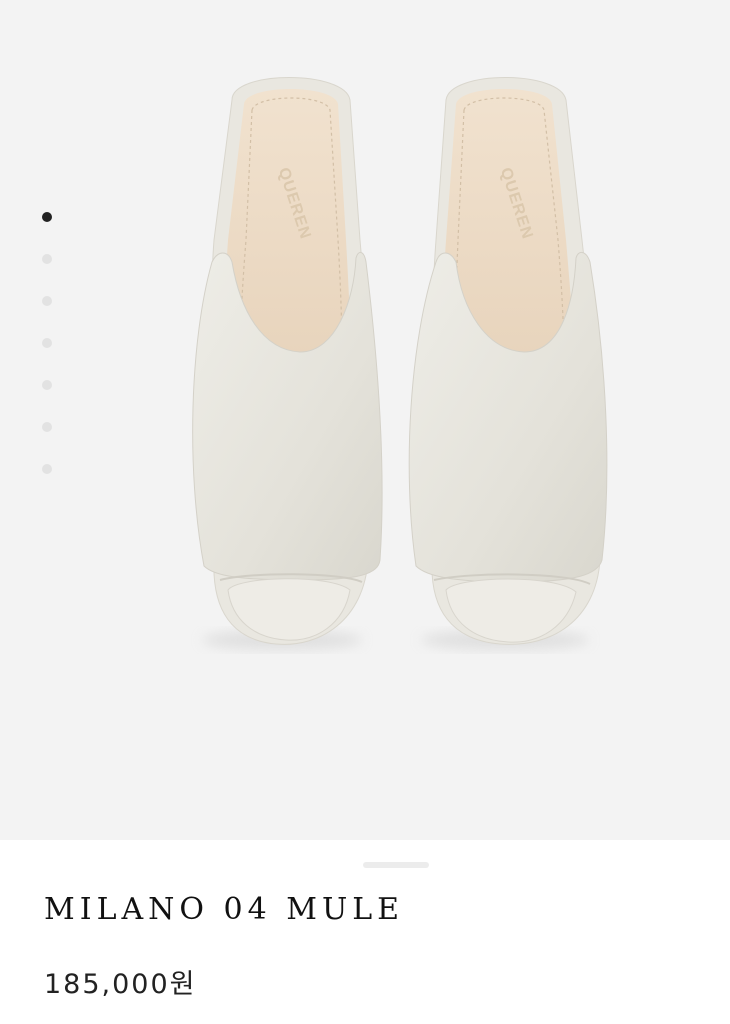 The width and height of the screenshot is (730, 1024). I want to click on product-title: MILANO 04 MULE, so click(224, 909).